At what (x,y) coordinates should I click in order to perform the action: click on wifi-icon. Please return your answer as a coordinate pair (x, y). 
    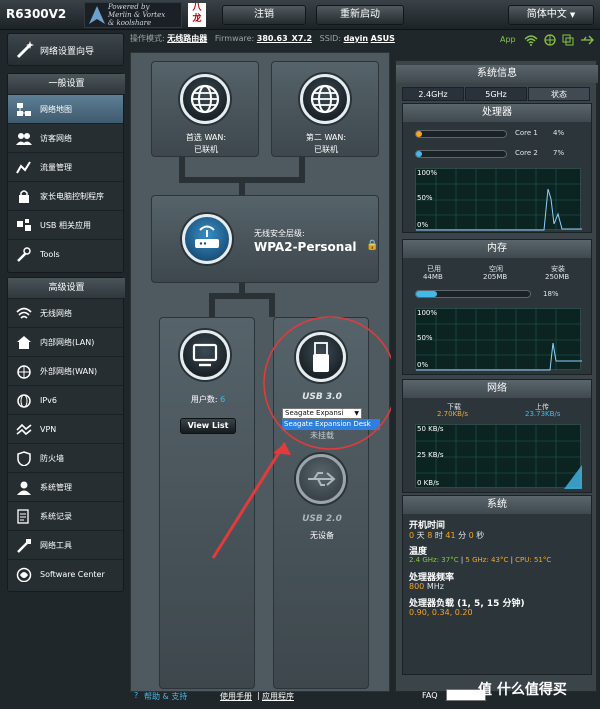
    Looking at the image, I should click on (531, 40).